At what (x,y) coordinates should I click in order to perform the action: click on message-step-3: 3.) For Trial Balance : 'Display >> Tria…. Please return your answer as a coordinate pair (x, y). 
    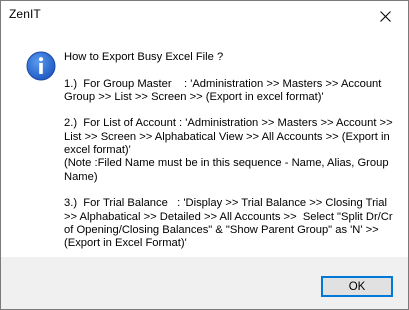
    Looking at the image, I should click on (230, 223).